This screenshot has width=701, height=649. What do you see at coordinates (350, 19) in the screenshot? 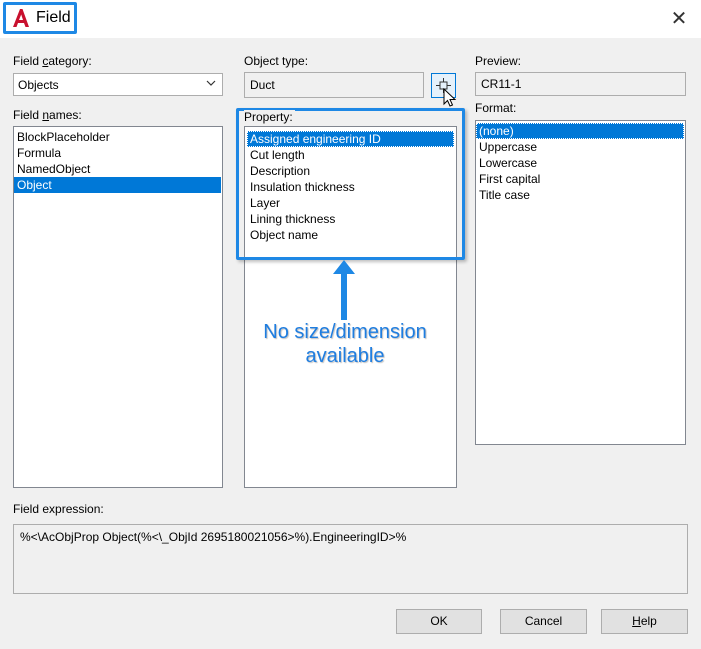
I see `title-bar` at bounding box center [350, 19].